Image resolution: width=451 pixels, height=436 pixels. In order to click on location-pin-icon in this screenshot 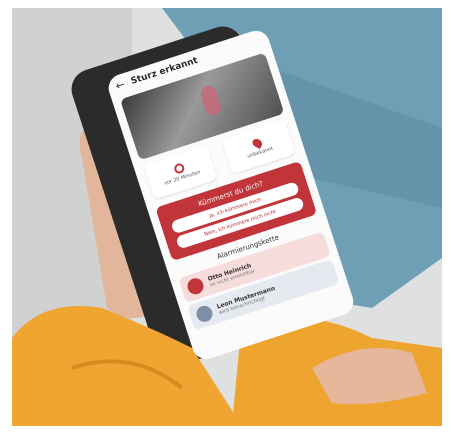, I will do `click(257, 143)`.